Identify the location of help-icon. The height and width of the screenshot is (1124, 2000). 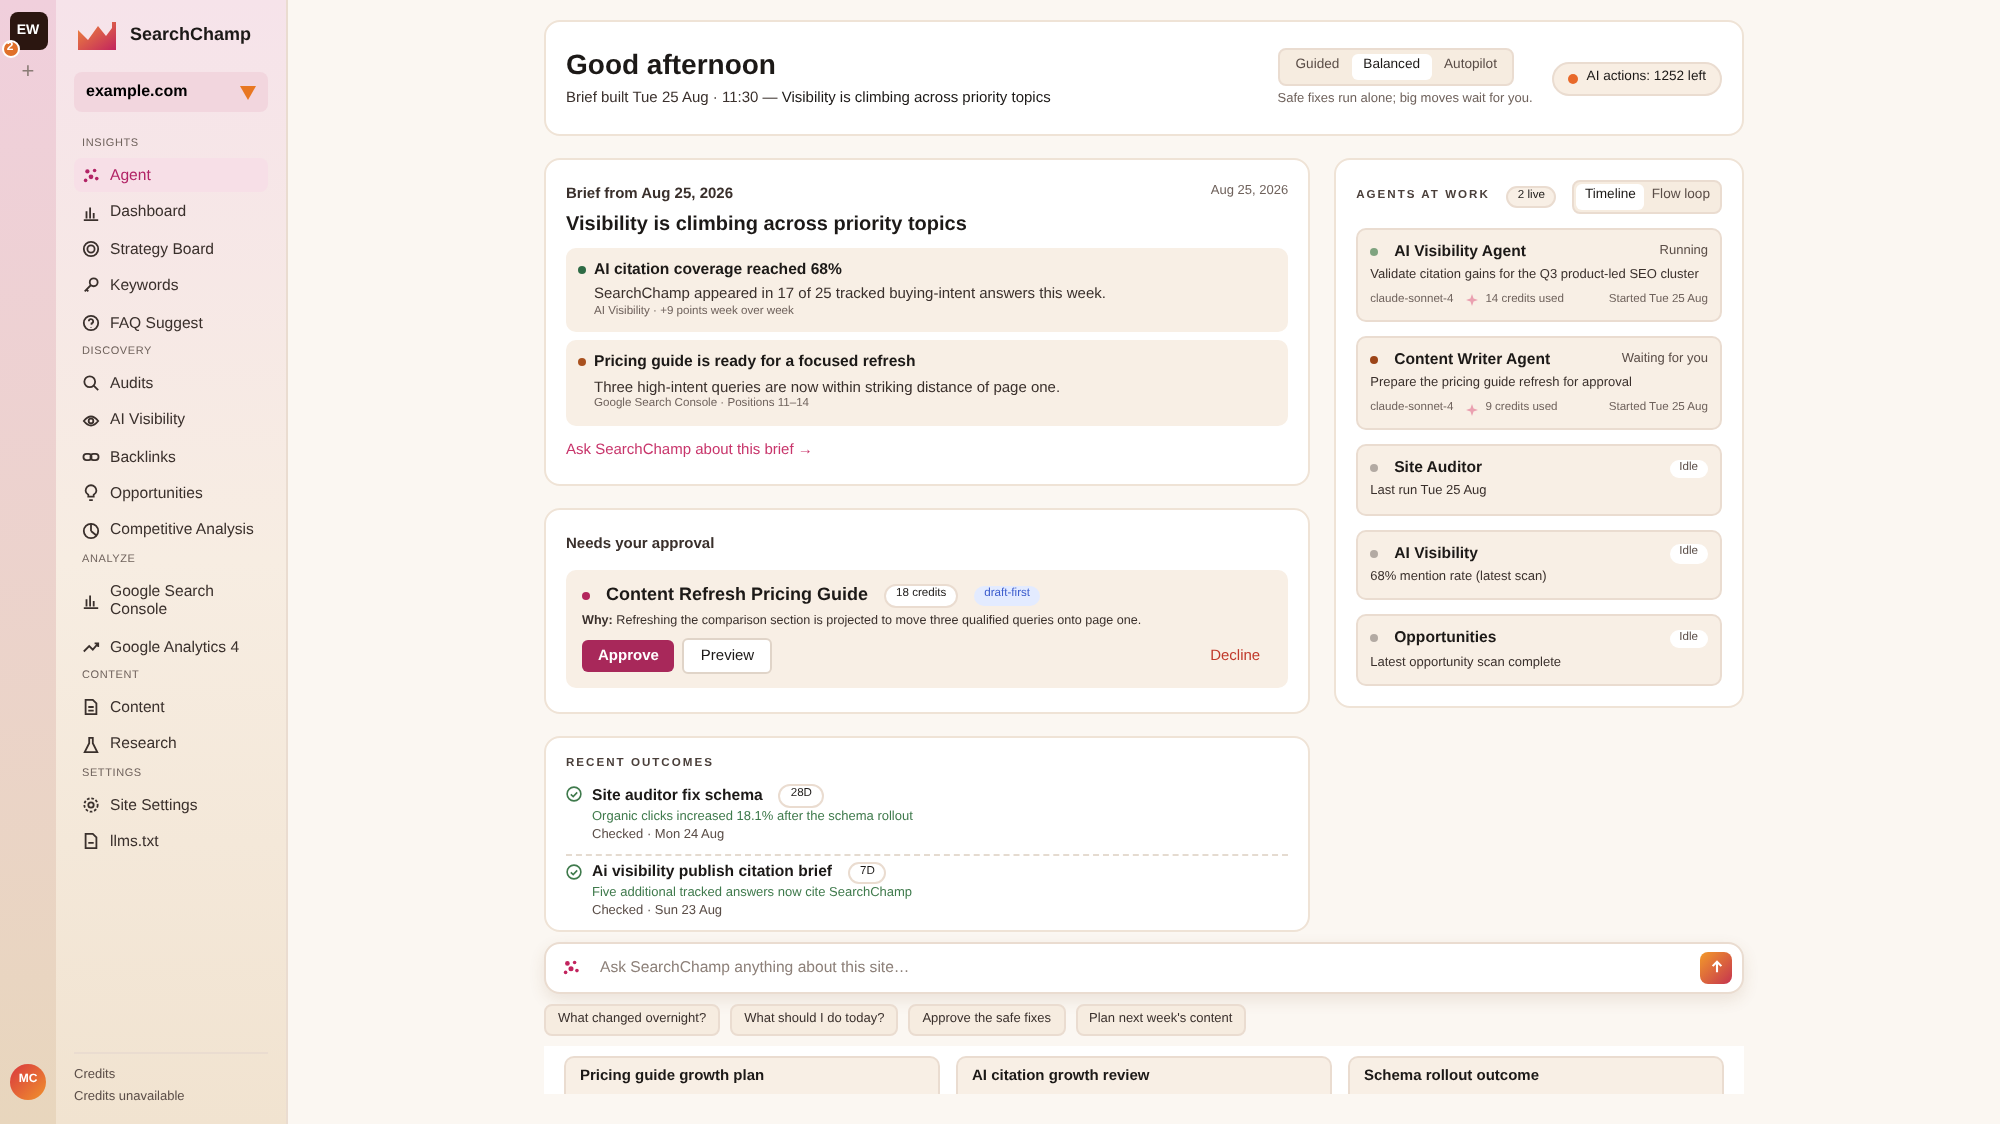
(91, 322).